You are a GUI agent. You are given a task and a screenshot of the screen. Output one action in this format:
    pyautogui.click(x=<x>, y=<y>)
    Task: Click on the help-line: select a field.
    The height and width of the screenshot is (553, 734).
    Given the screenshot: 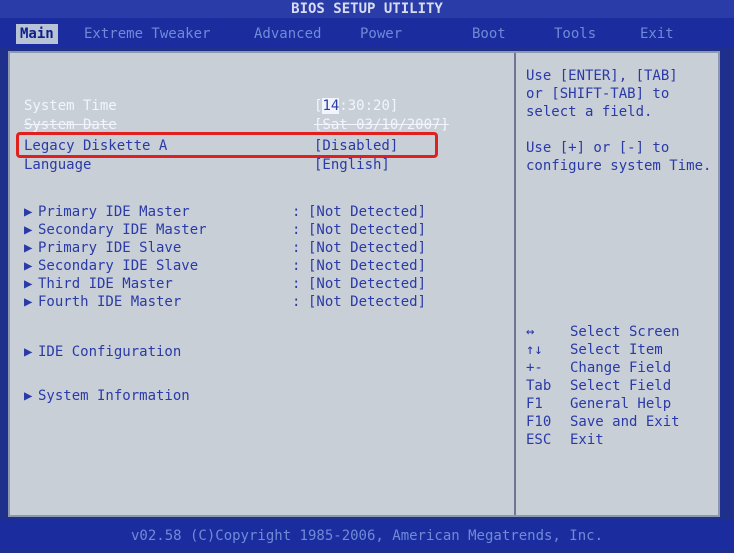 What is the action you would take?
    pyautogui.click(x=589, y=112)
    